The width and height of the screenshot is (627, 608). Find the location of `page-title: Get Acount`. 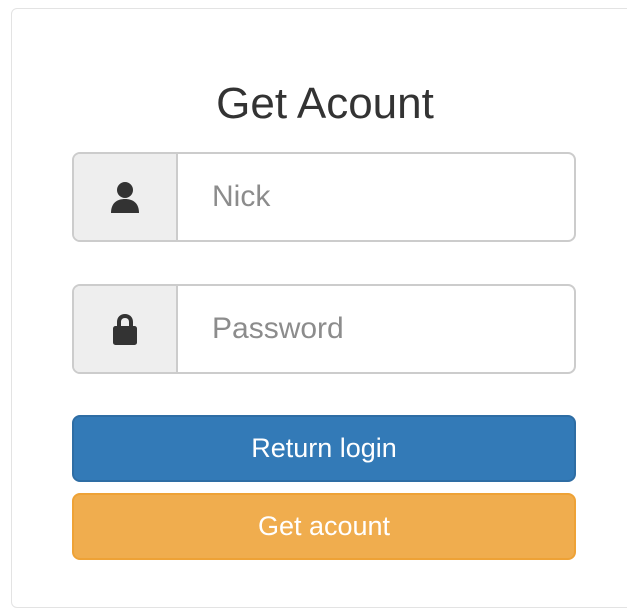

page-title: Get Acount is located at coordinates (325, 103).